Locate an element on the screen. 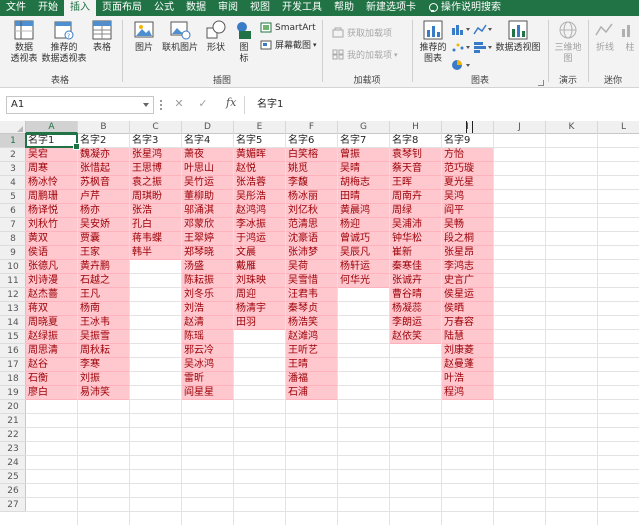  row-header-14: 14 is located at coordinates (13, 323).